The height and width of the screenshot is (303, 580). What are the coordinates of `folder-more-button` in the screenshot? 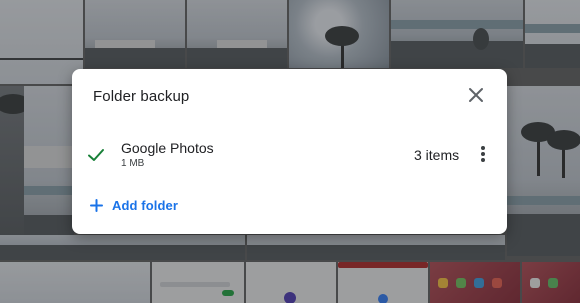 It's located at (483, 154).